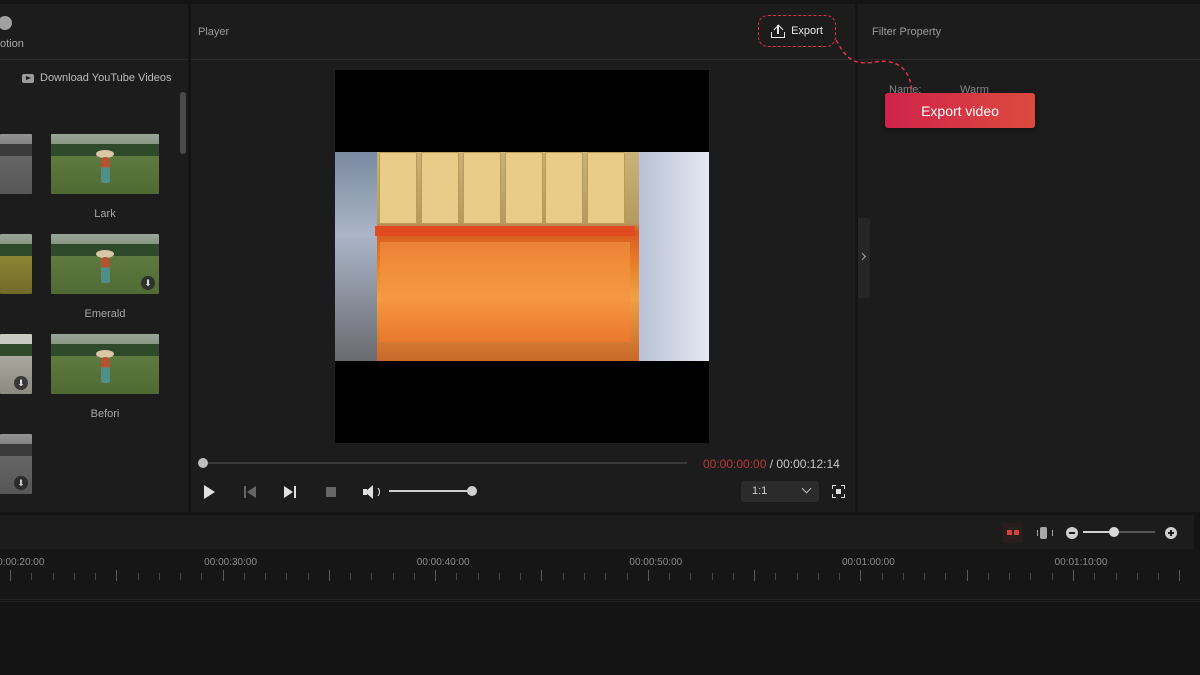 This screenshot has height=675, width=1200. What do you see at coordinates (472, 491) in the screenshot?
I see `volume-slider-knob` at bounding box center [472, 491].